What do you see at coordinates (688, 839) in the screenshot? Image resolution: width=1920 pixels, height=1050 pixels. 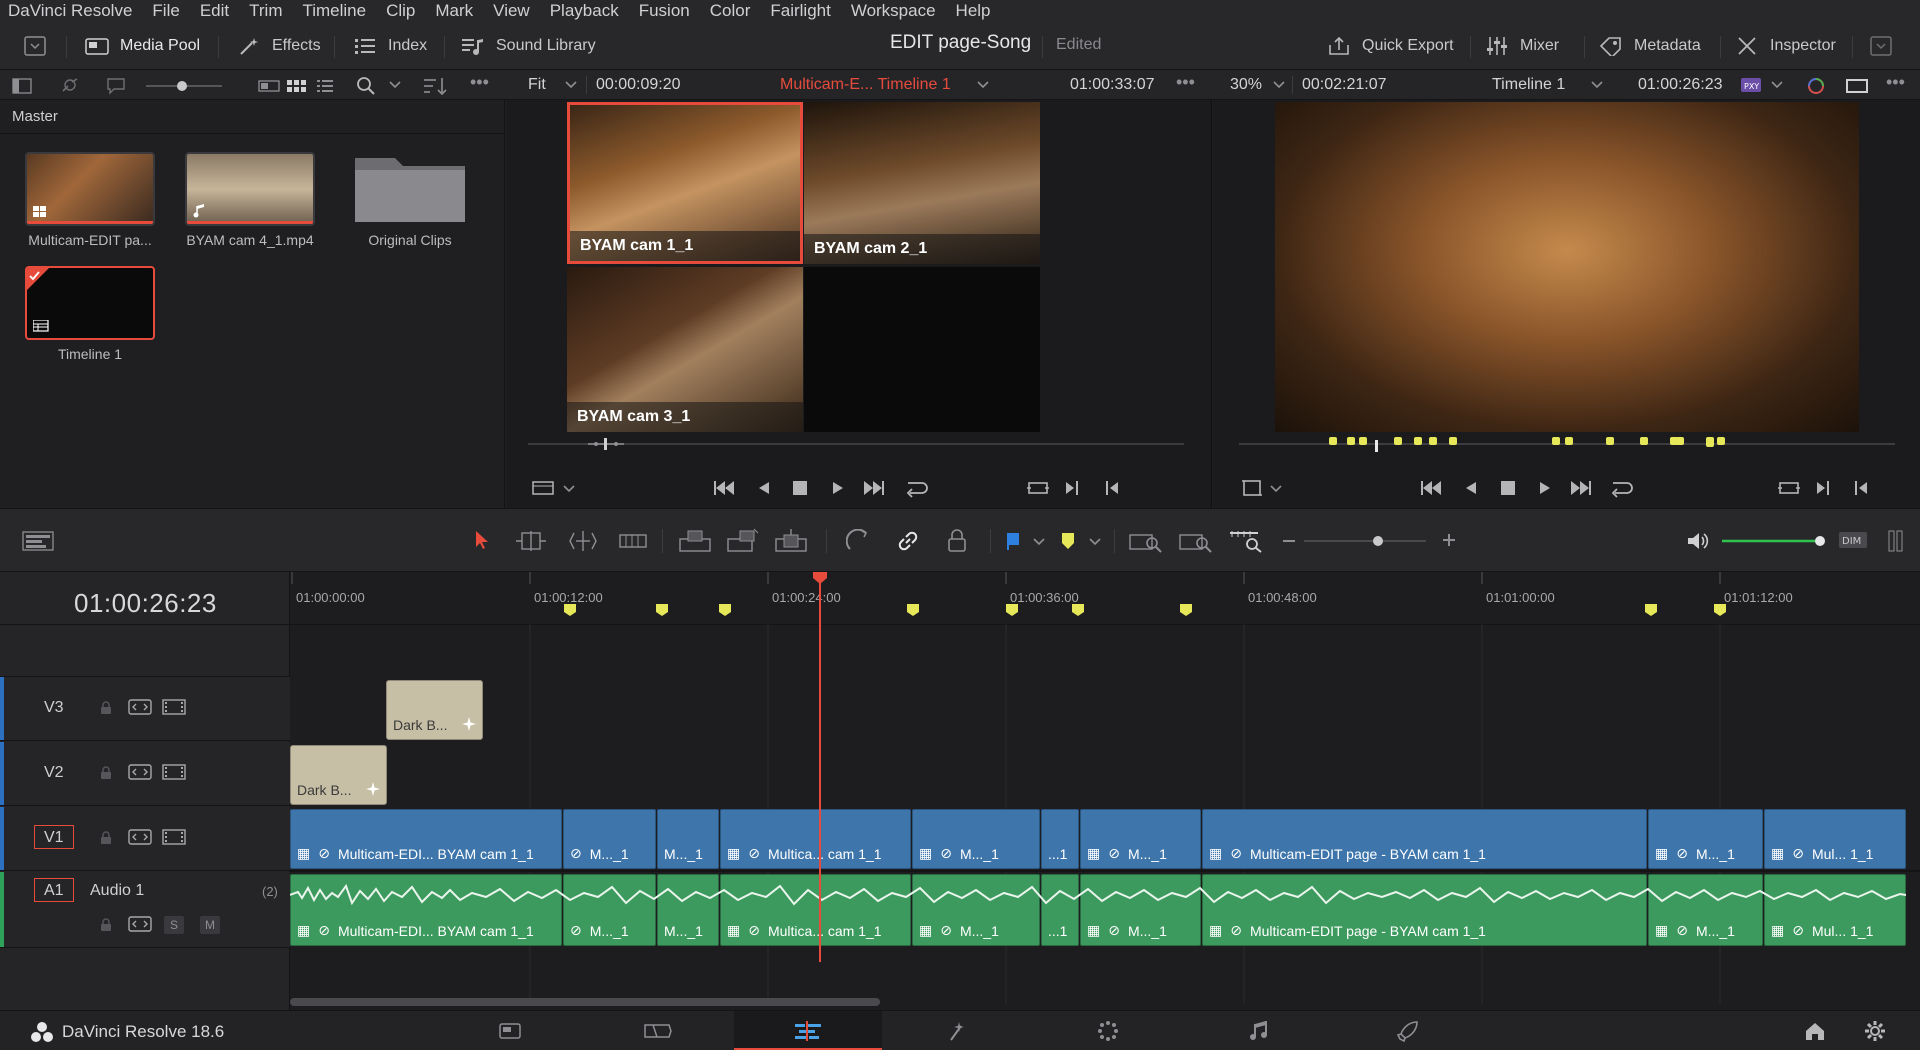 I see `video-clip: M..._1` at bounding box center [688, 839].